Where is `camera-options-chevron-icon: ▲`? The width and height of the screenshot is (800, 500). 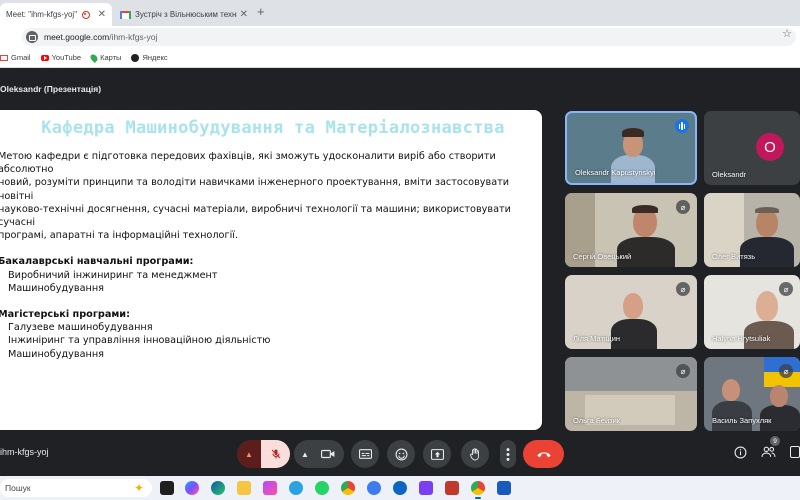
camera-options-chevron-icon: ▲ is located at coordinates (305, 454).